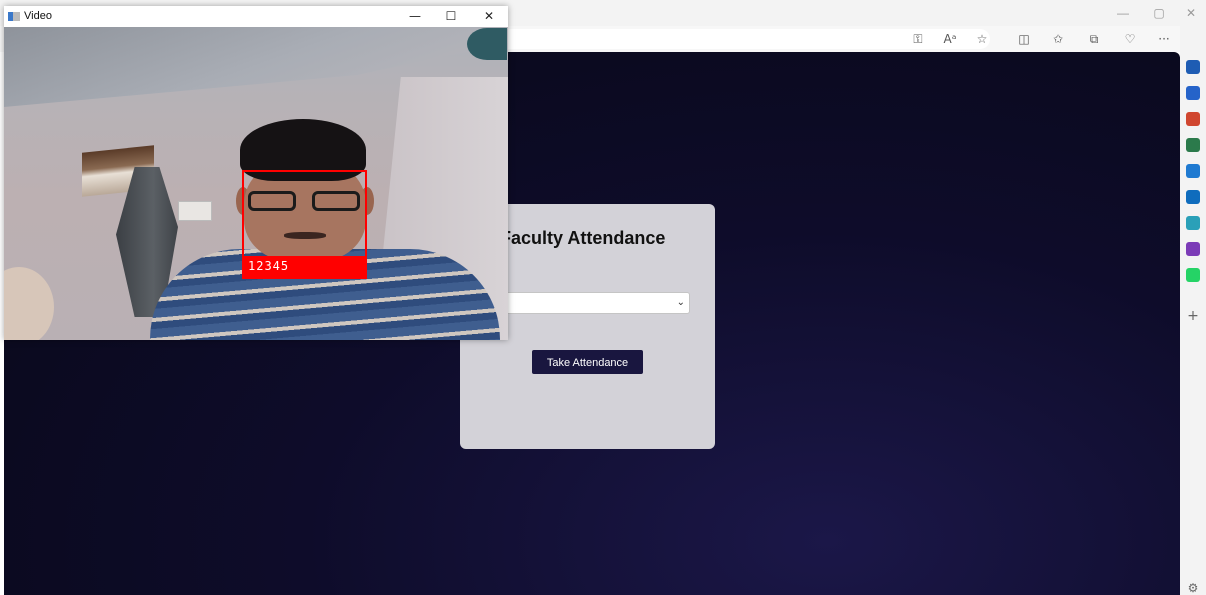  Describe the element at coordinates (1193, 223) in the screenshot. I see `drop-icon` at that location.